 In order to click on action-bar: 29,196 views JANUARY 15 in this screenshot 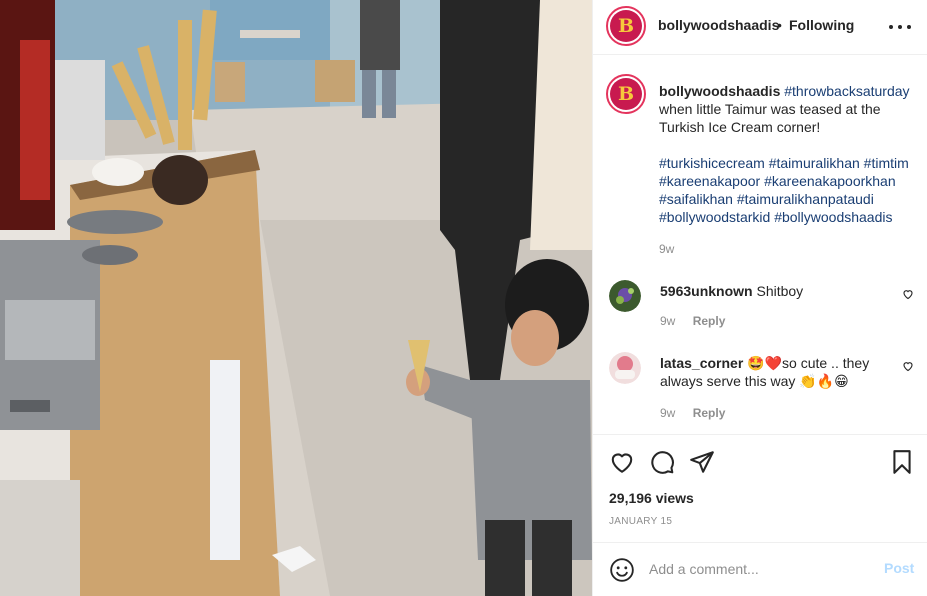, I will do `click(760, 488)`.